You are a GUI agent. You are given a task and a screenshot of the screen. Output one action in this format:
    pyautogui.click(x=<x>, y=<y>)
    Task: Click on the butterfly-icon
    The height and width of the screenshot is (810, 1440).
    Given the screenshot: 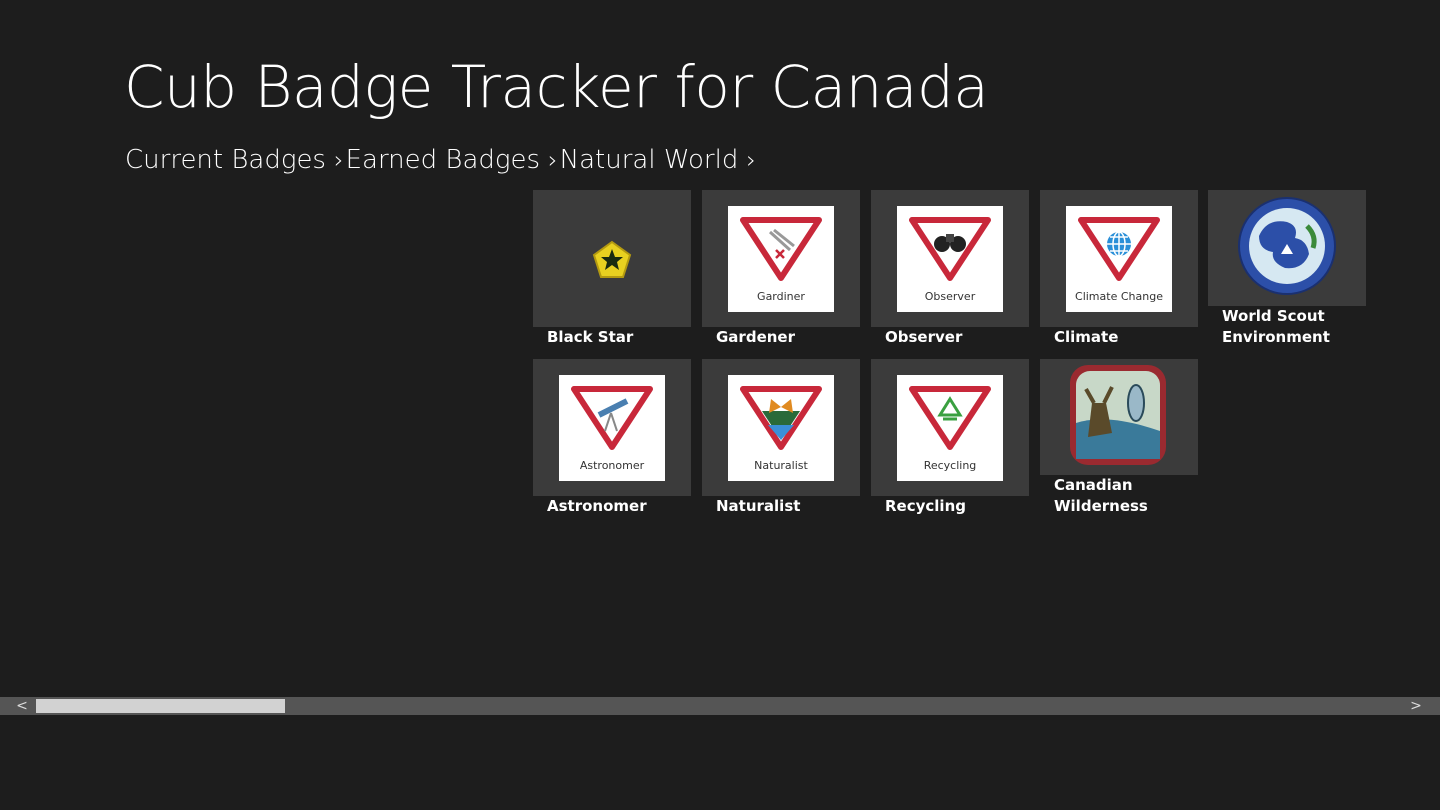 What is the action you would take?
    pyautogui.click(x=781, y=418)
    